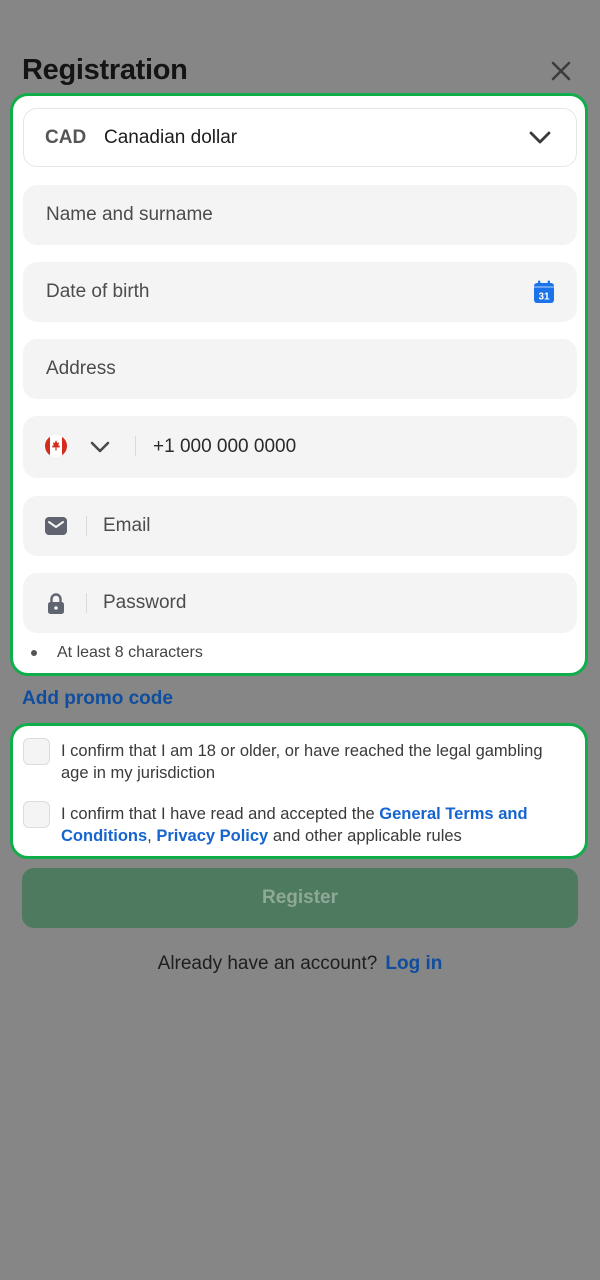 The height and width of the screenshot is (1280, 600). I want to click on calendar-day: 31, so click(544, 297).